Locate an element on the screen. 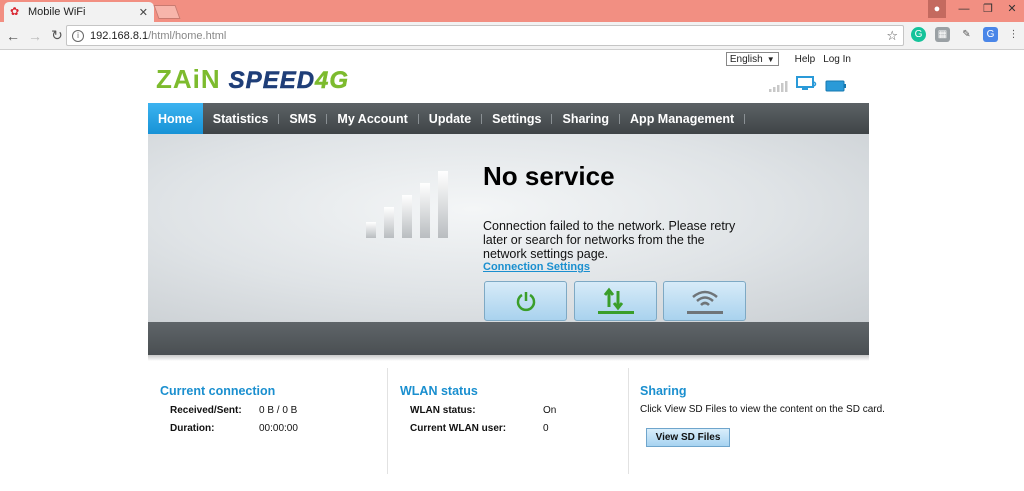  received-sent-label: Received/Sent: is located at coordinates (206, 410).